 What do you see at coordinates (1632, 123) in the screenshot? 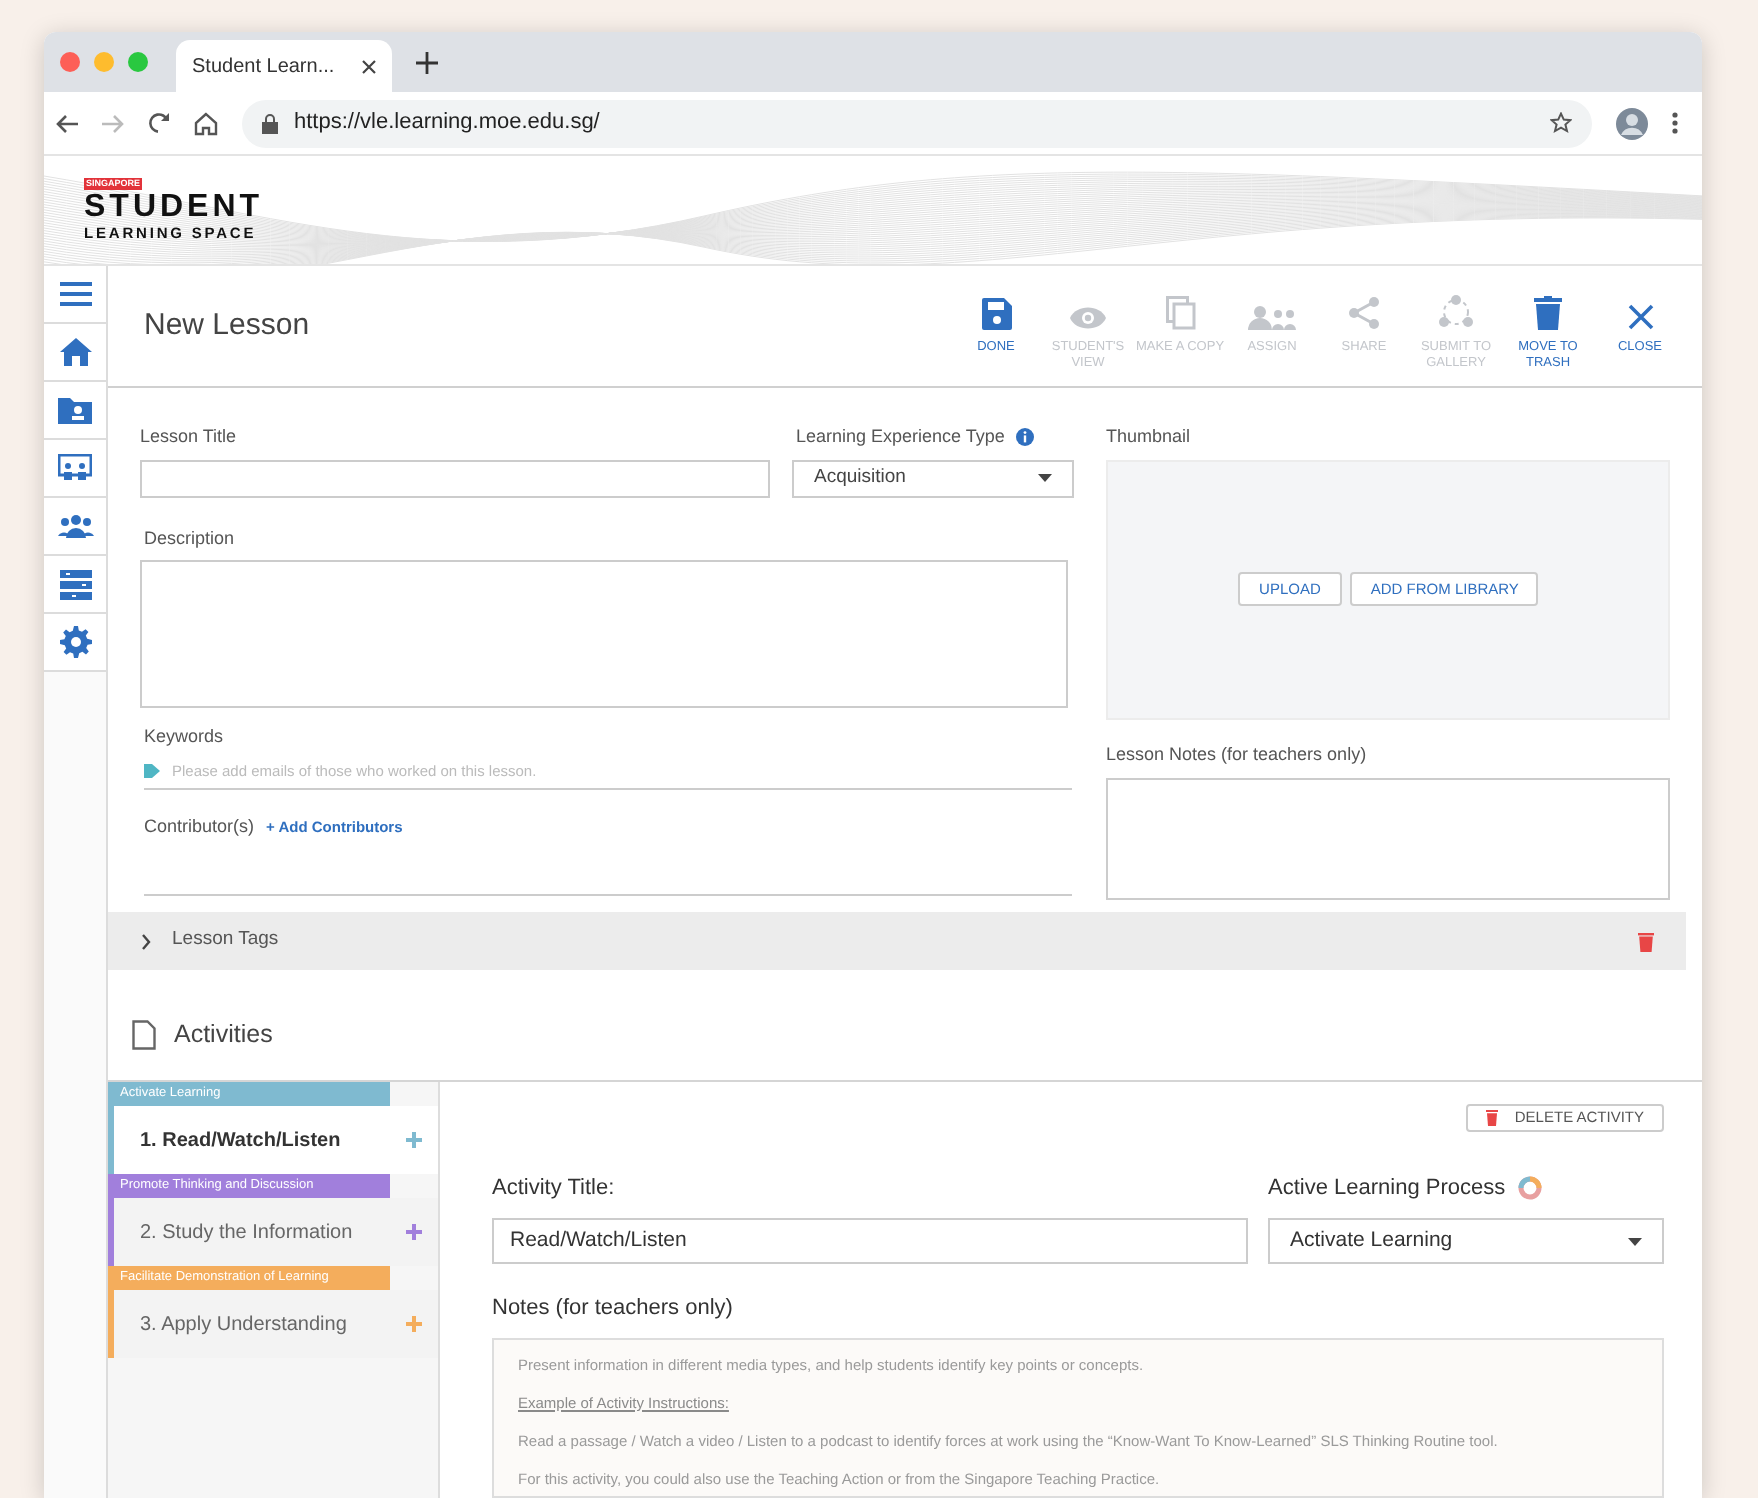
I see `avatar-icon` at bounding box center [1632, 123].